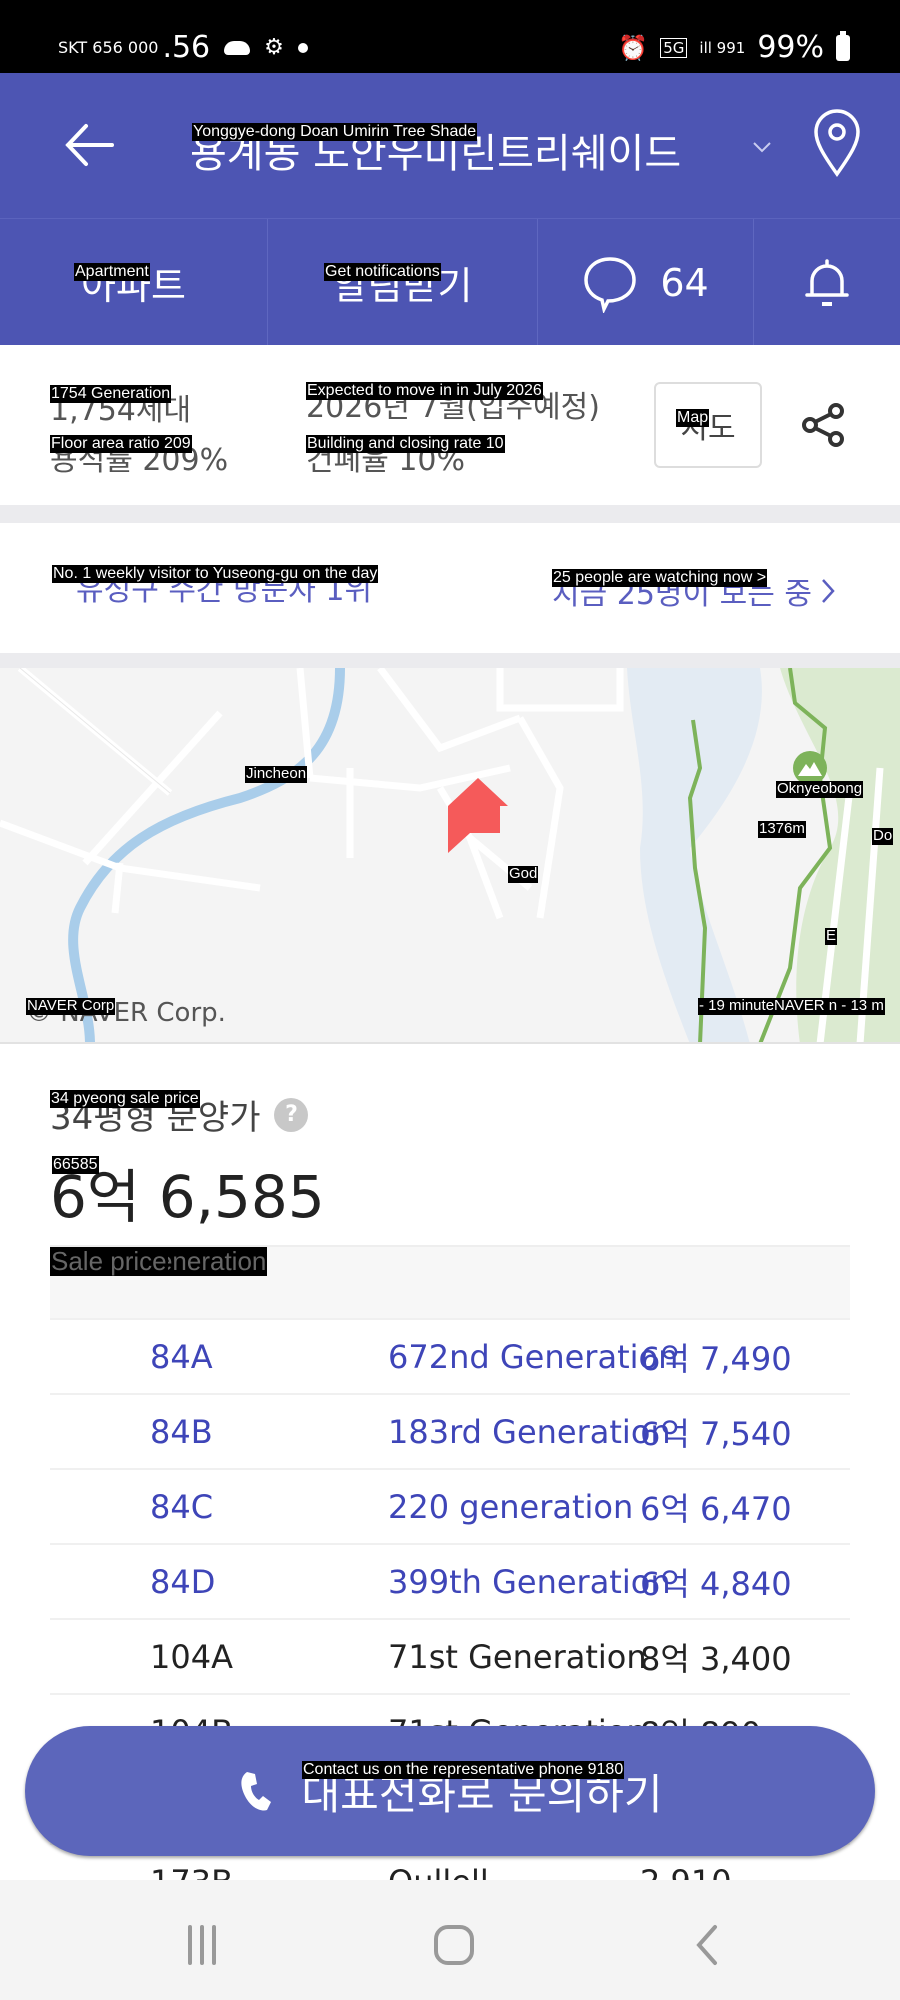  What do you see at coordinates (121, 444) in the screenshot?
I see `floor-area-ratio-label: Floor area ratio 209` at bounding box center [121, 444].